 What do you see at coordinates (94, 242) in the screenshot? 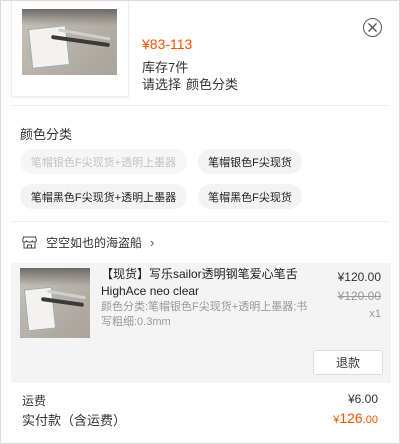
I see `shop-name: 空空如也的海盗船` at bounding box center [94, 242].